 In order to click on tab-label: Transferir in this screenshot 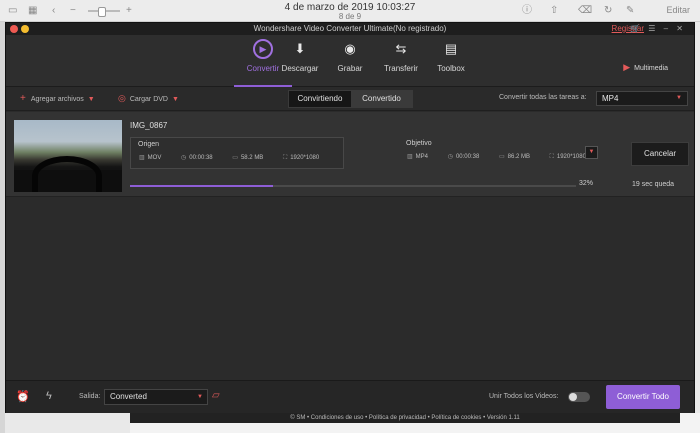, I will do `click(401, 68)`.